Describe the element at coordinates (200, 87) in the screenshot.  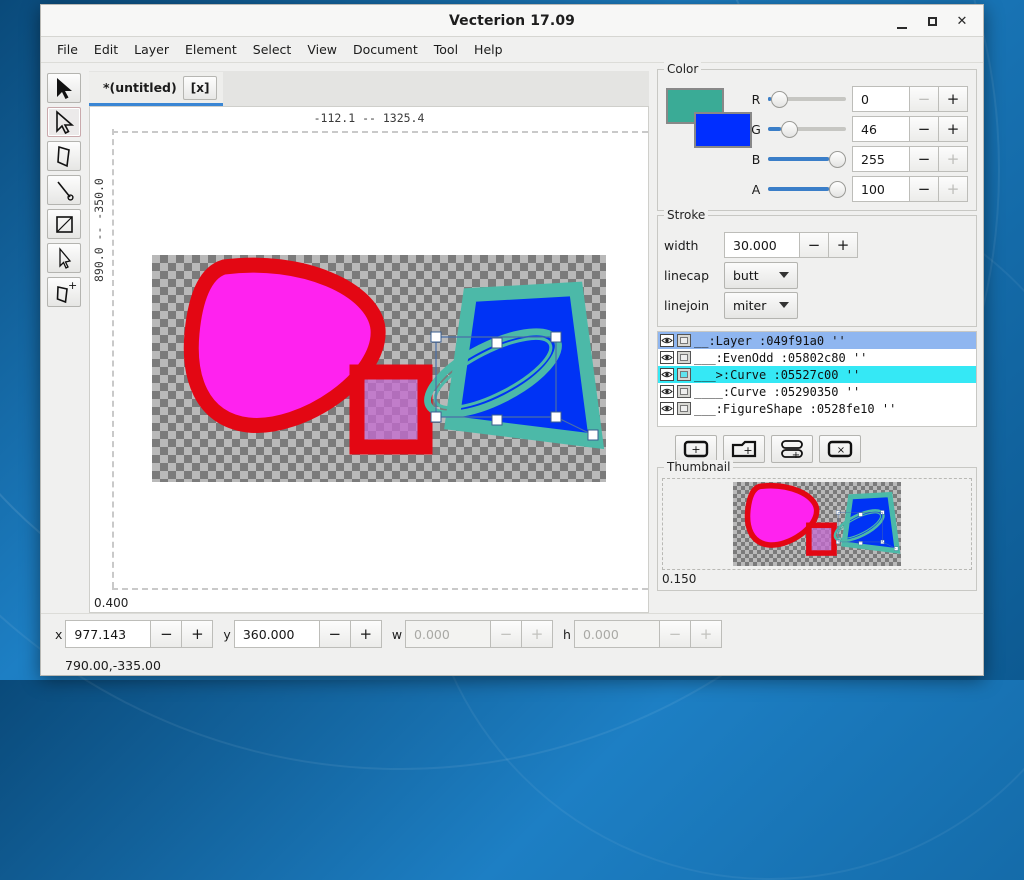
I see `document-tab-close-button: [x]` at that location.